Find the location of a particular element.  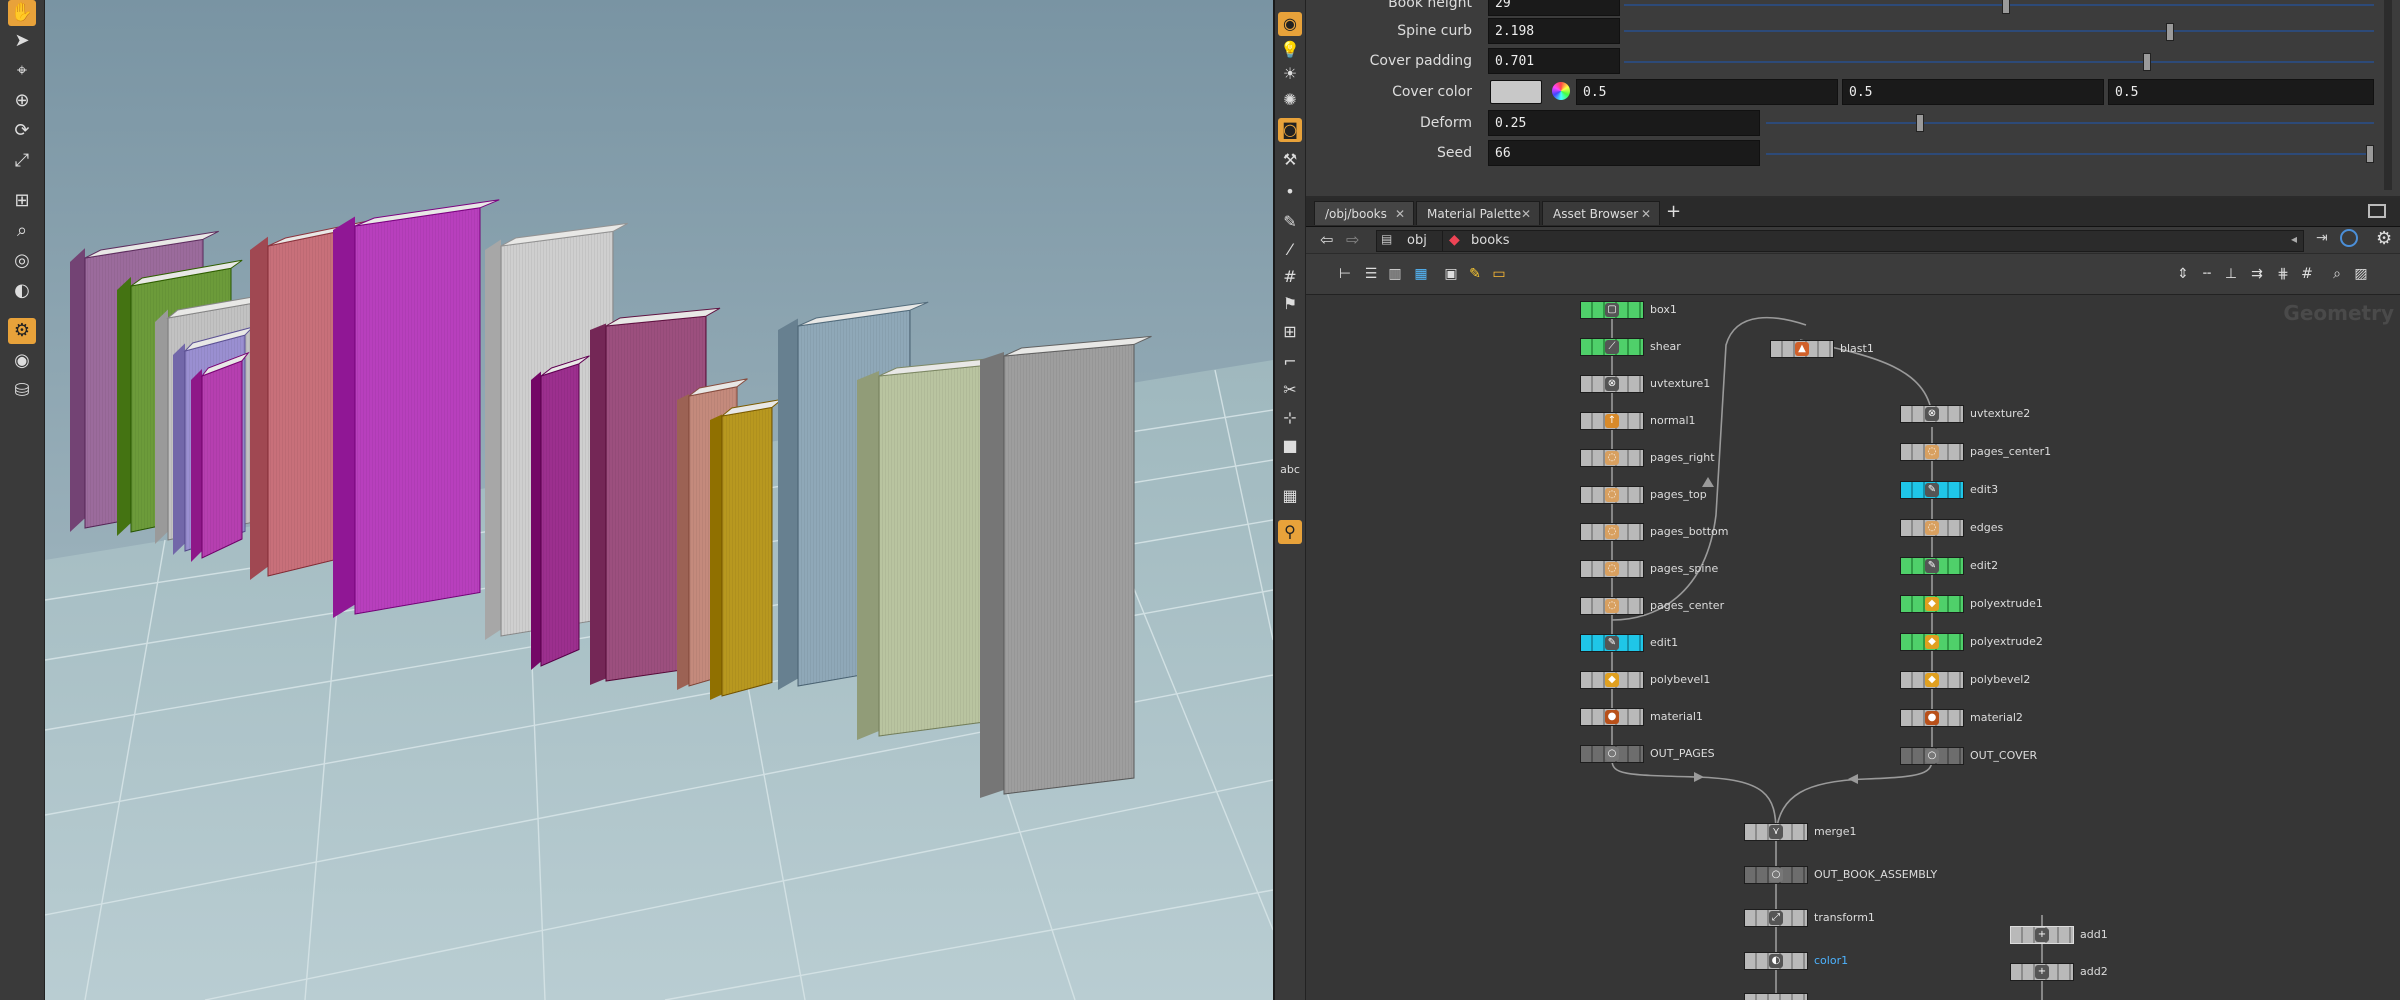

book-height-slider-knob is located at coordinates (2006, 7).